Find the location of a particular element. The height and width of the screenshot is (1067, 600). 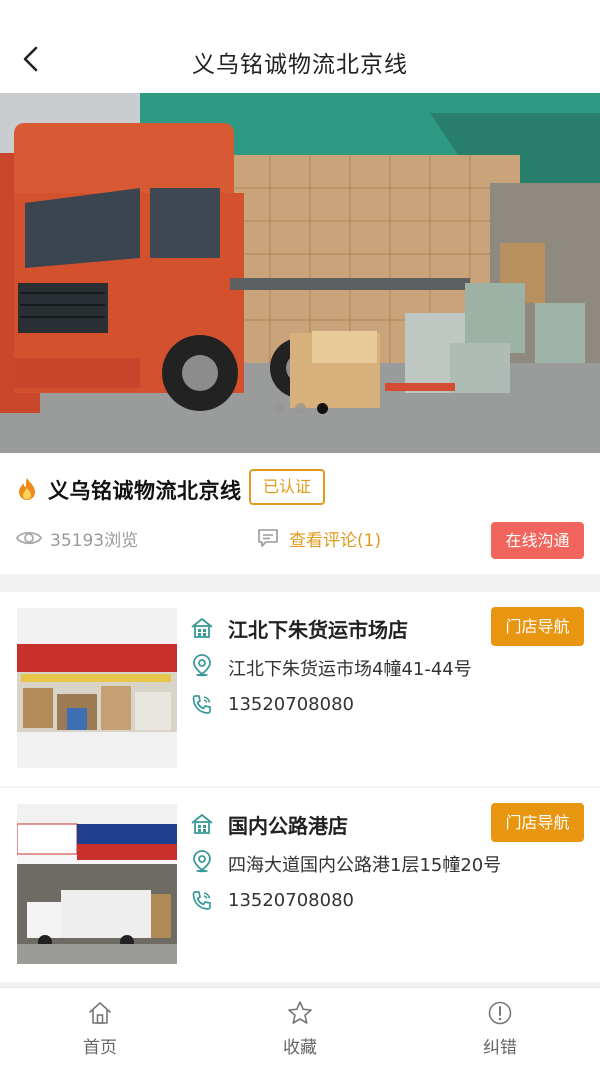

navigation-bar: 义乌铭诚物流北京线 is located at coordinates (300, 46).